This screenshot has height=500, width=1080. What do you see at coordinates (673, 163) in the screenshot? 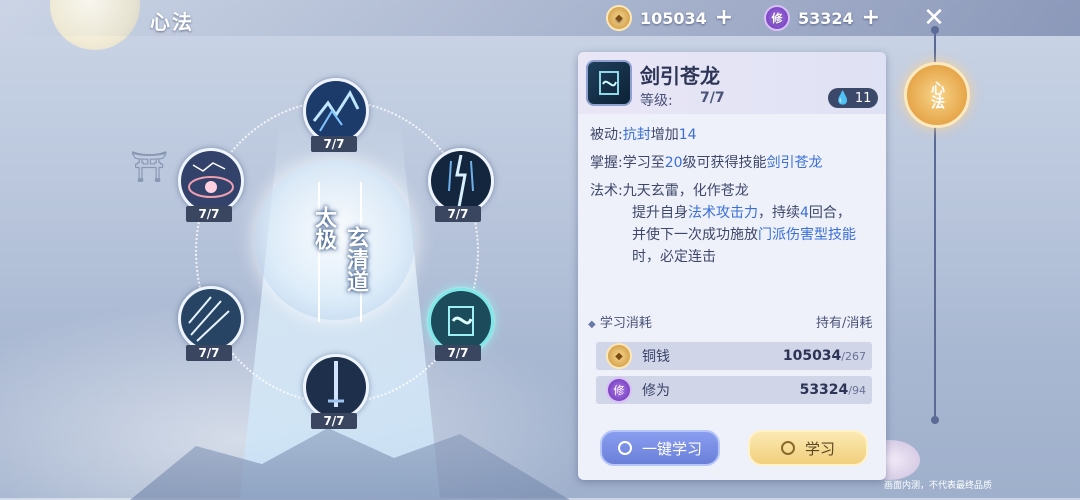
I see `master-level: 20` at bounding box center [673, 163].